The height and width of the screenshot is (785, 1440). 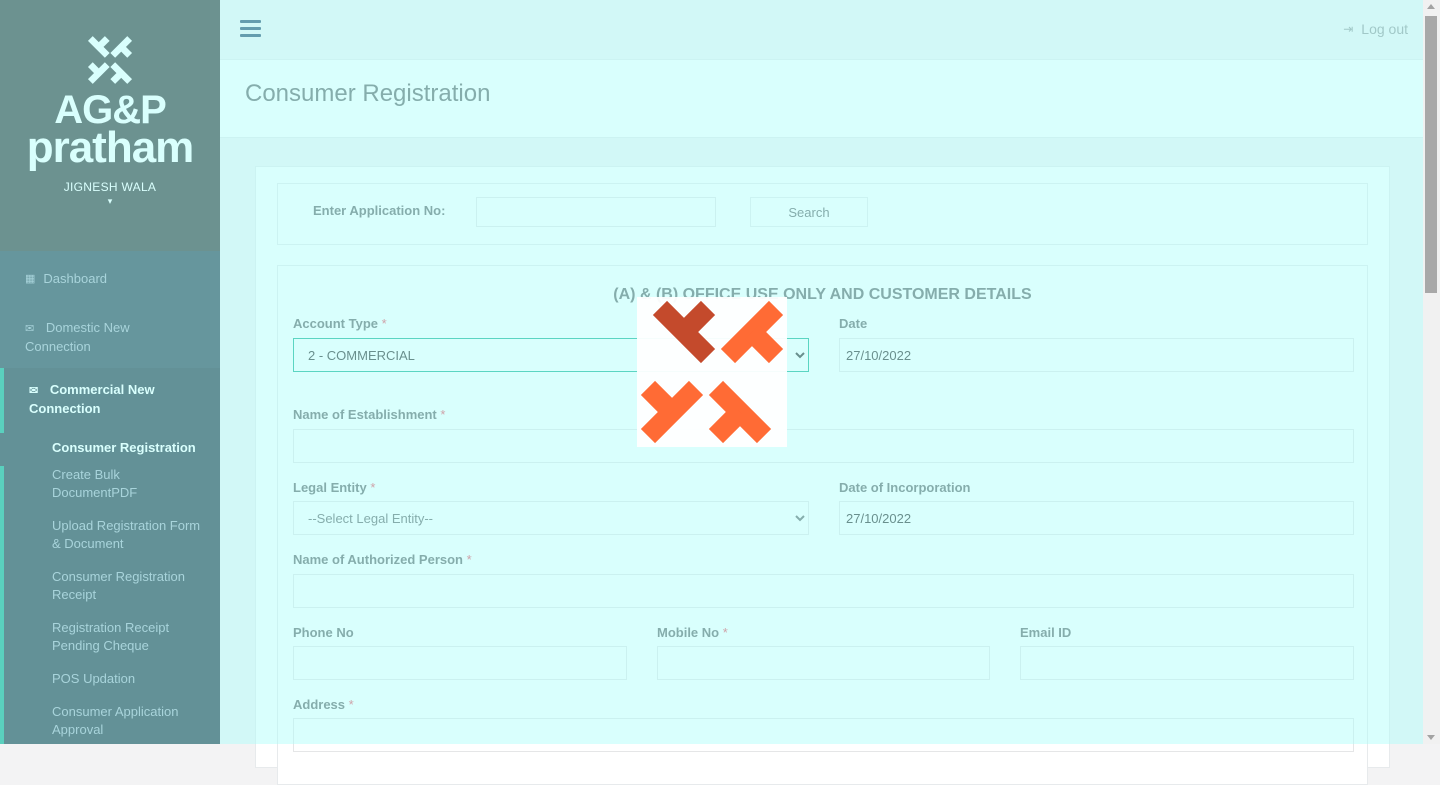 I want to click on scrollbar-thumb, so click(x=1431, y=154).